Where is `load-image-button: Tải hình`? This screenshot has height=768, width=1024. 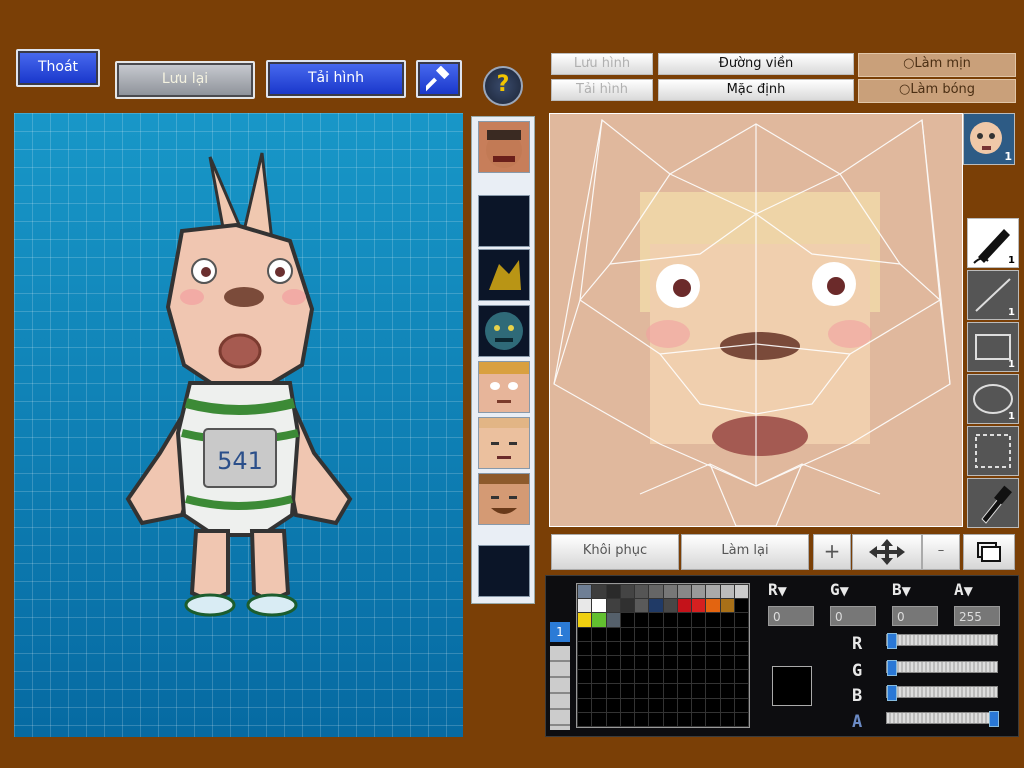 load-image-button: Tải hình is located at coordinates (602, 90).